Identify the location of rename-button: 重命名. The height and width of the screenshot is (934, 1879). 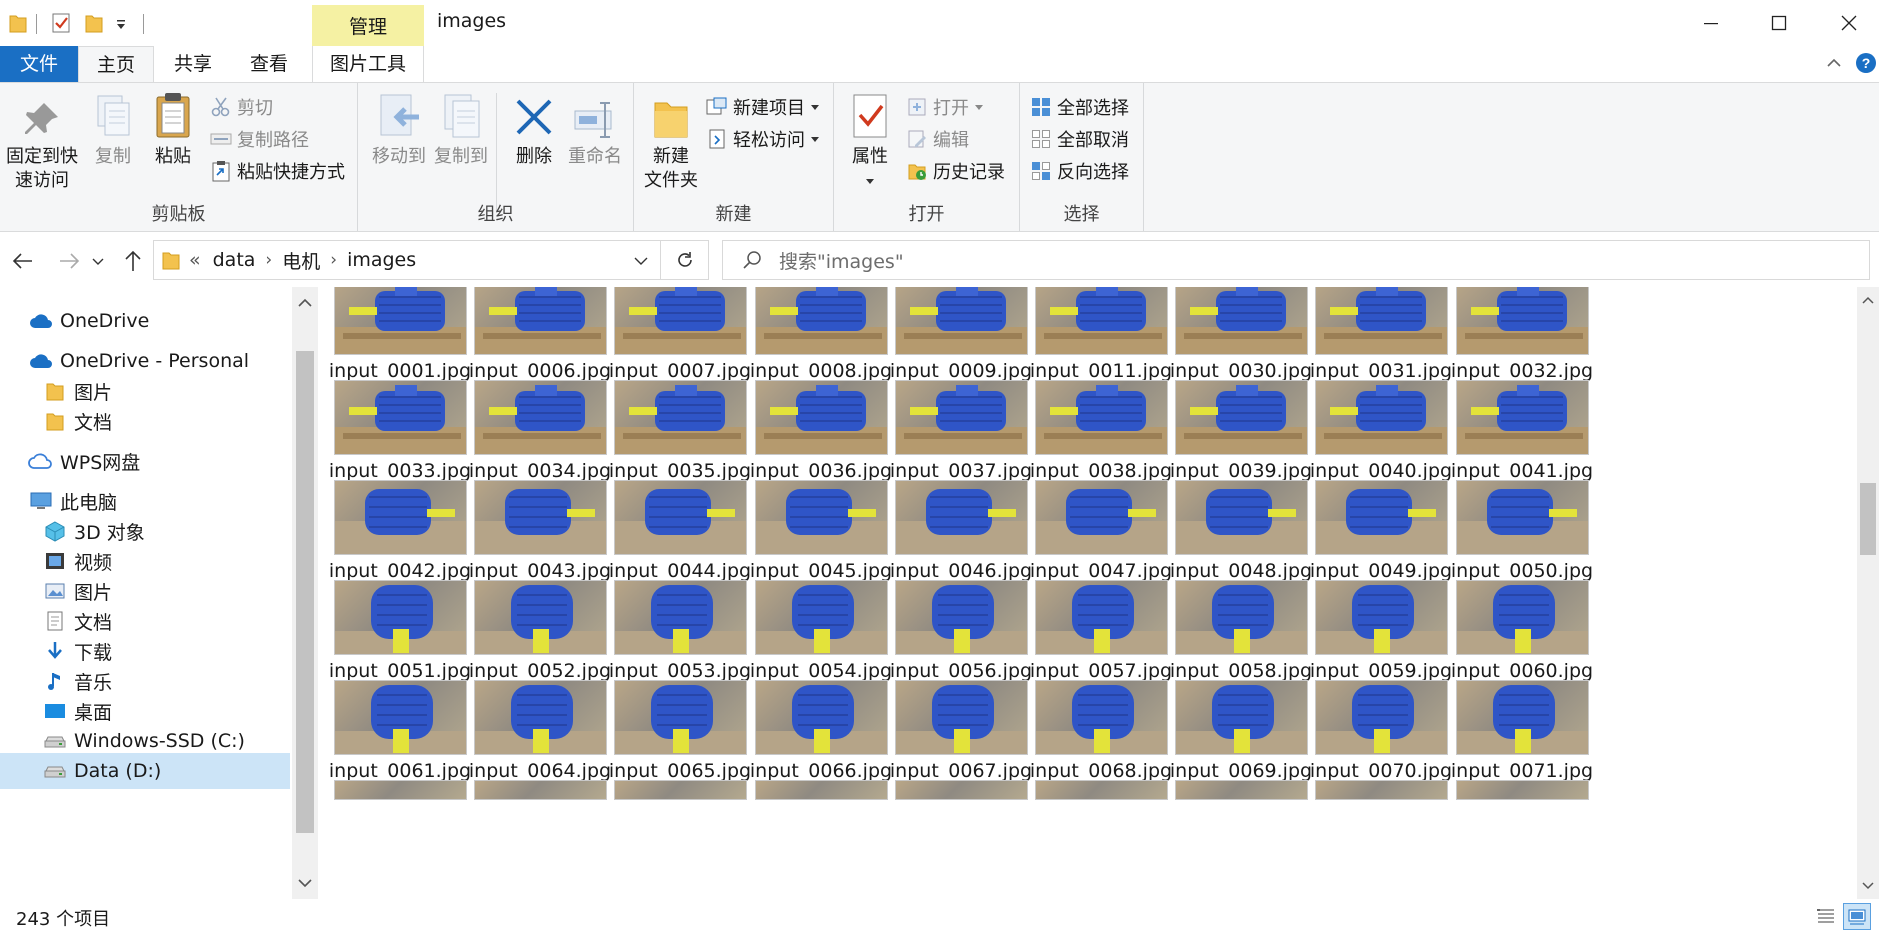
(595, 130).